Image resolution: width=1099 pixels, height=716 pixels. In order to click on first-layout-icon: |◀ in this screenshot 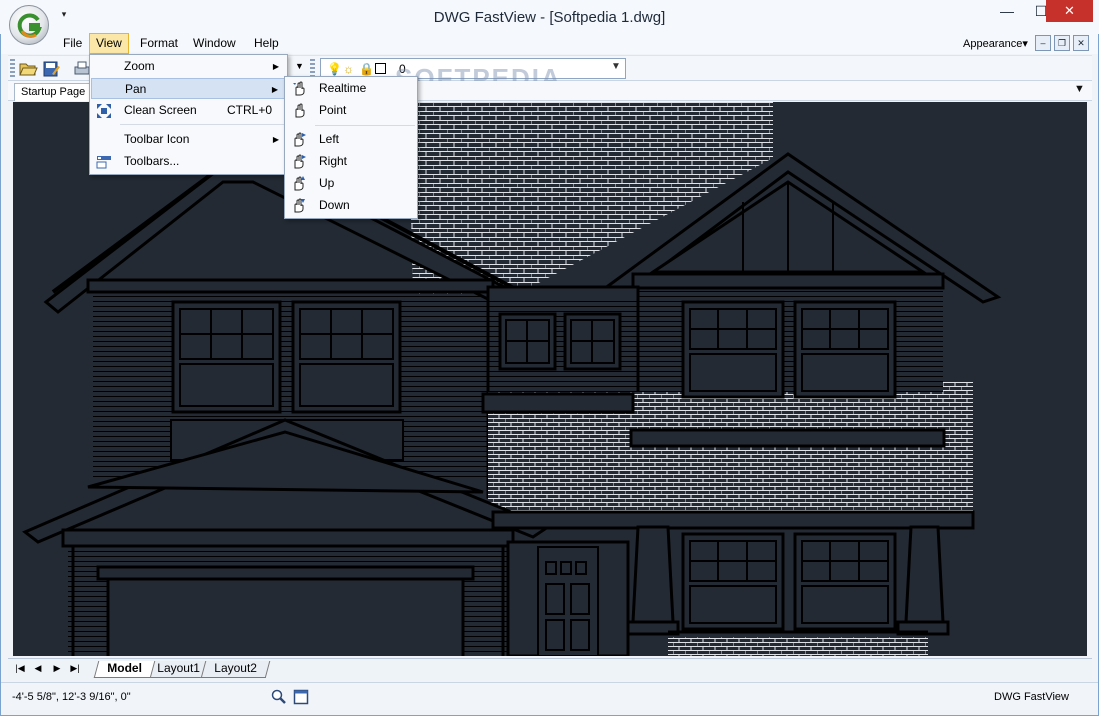, I will do `click(20, 668)`.